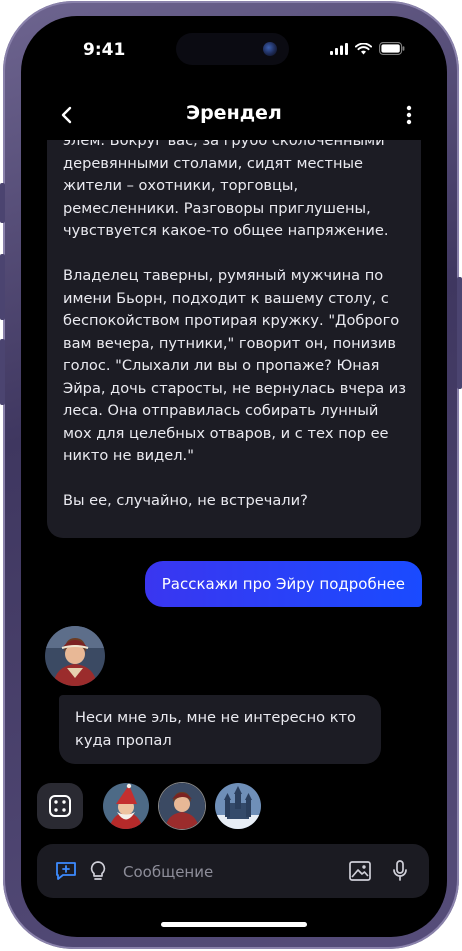 The height and width of the screenshot is (951, 462). I want to click on signal-icon, so click(339, 48).